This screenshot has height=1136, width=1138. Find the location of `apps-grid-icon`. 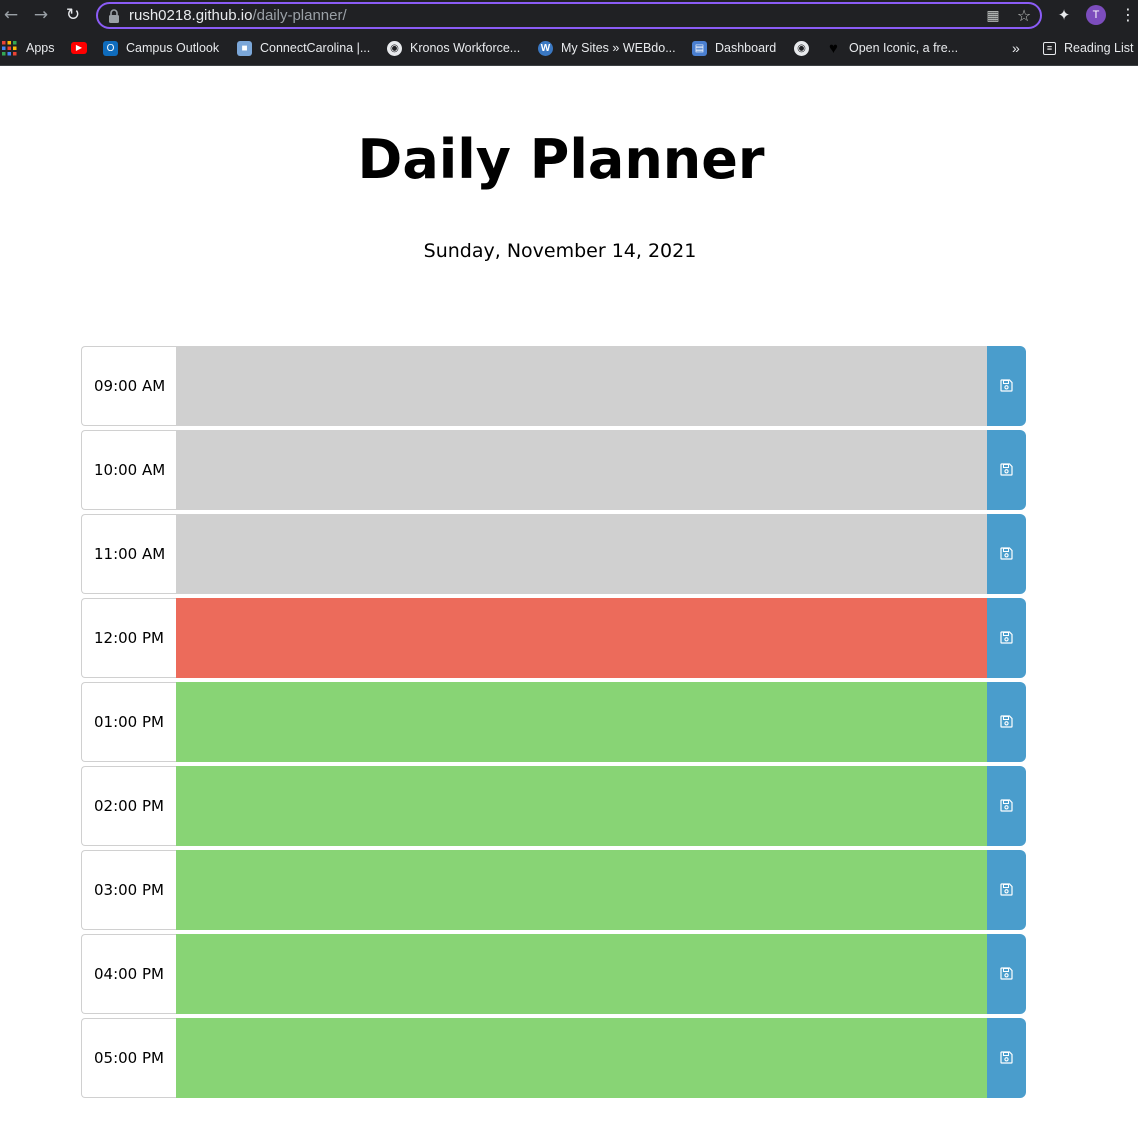

apps-grid-icon is located at coordinates (9, 47).